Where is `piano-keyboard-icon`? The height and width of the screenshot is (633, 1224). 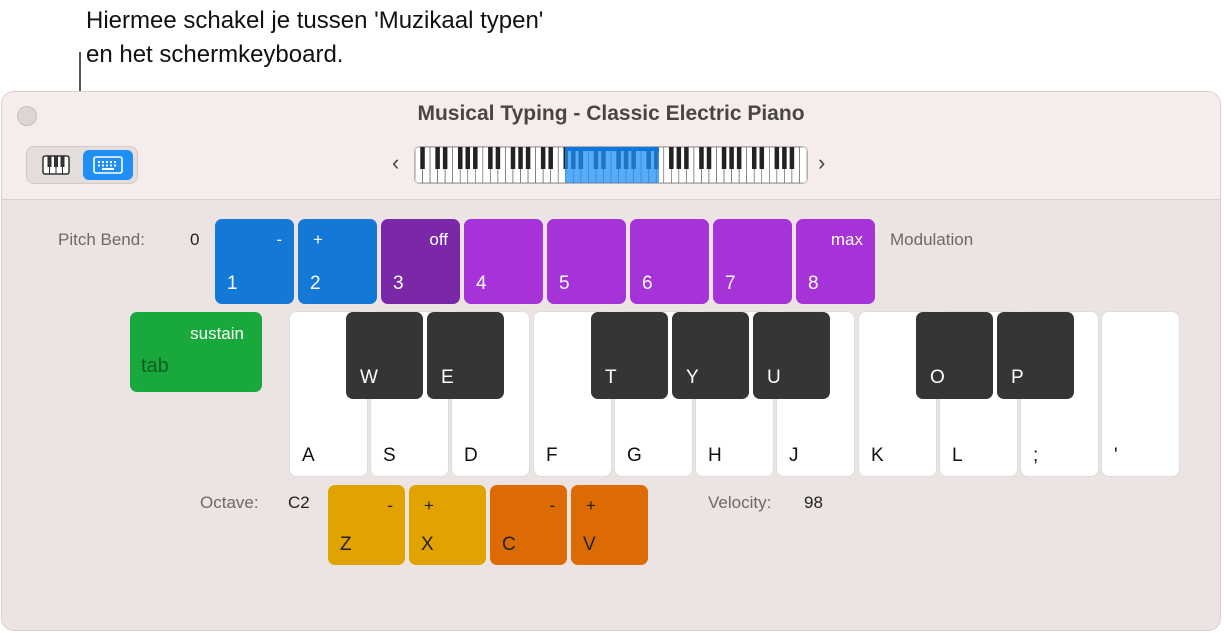 piano-keyboard-icon is located at coordinates (56, 165).